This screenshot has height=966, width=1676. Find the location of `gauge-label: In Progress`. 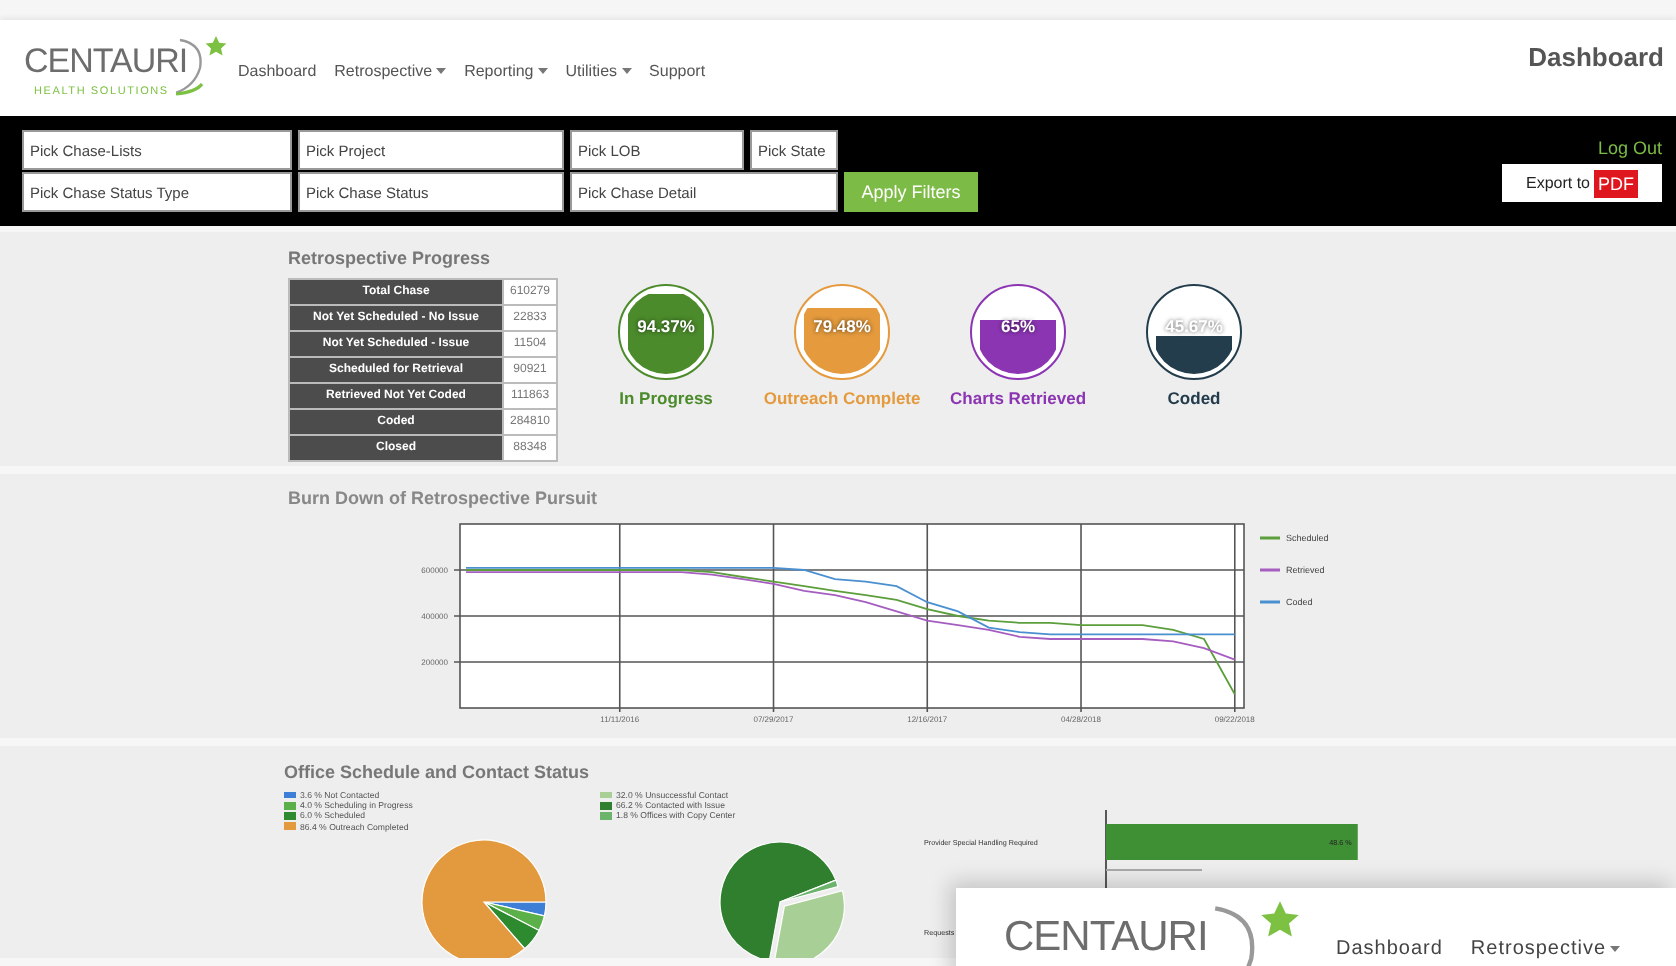

gauge-label: In Progress is located at coordinates (666, 398).